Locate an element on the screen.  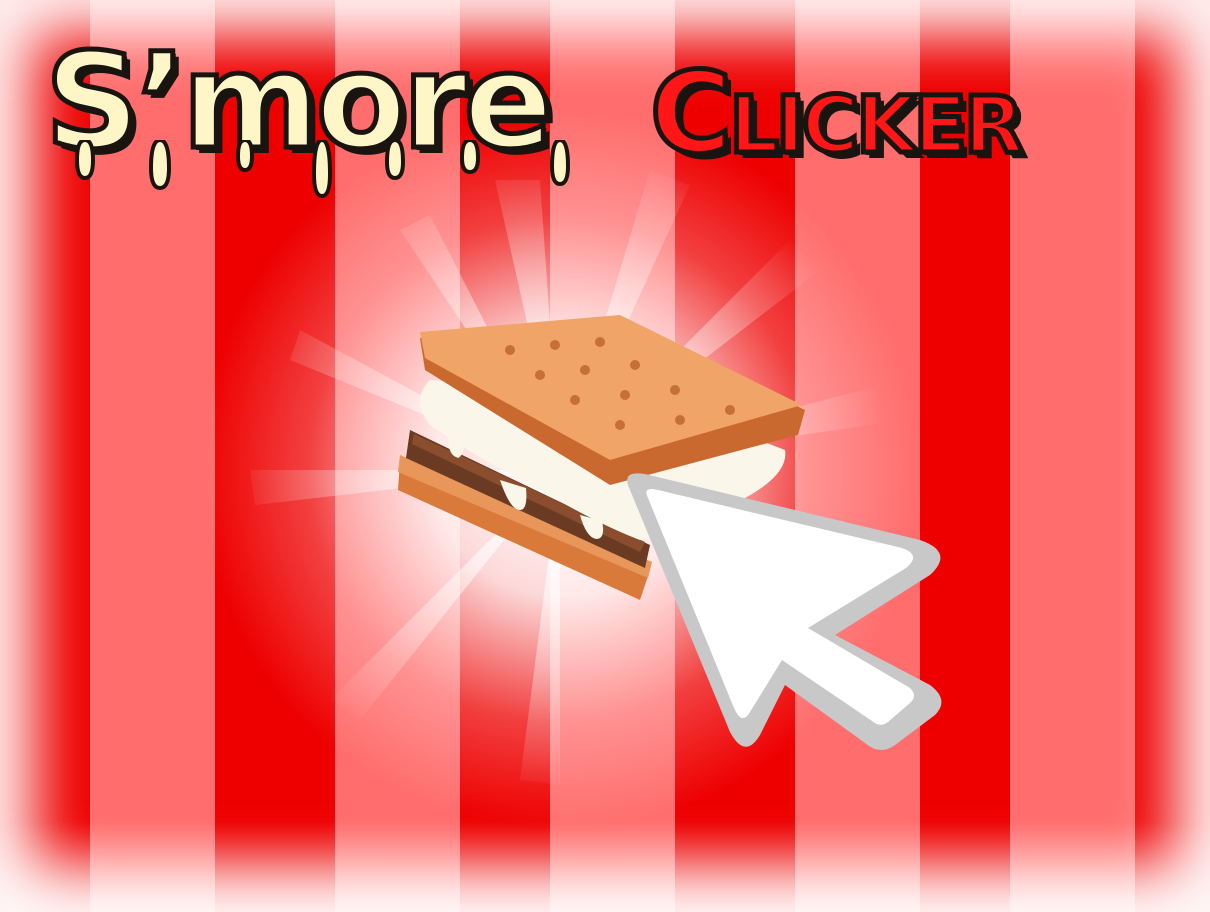
marshmallow-drips is located at coordinates (322, 169).